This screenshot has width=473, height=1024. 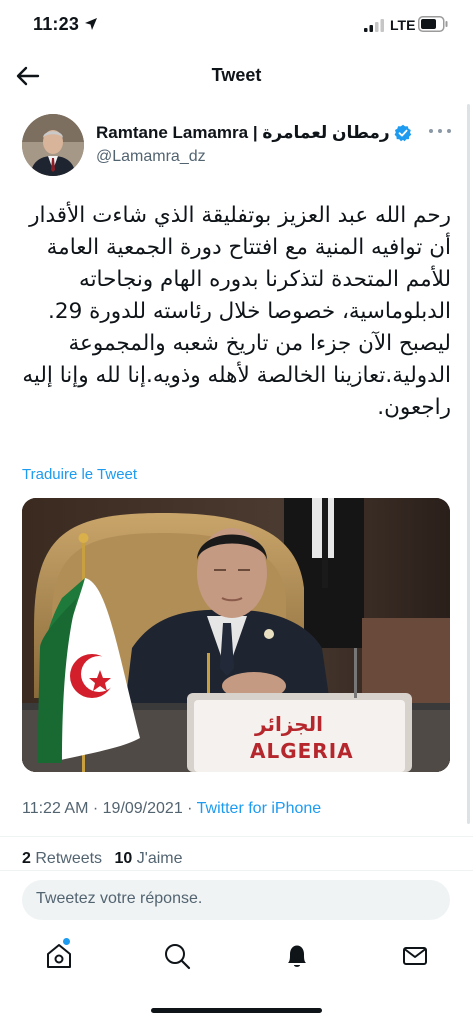 I want to click on nameplate-latin: ALGERIA, so click(x=302, y=751).